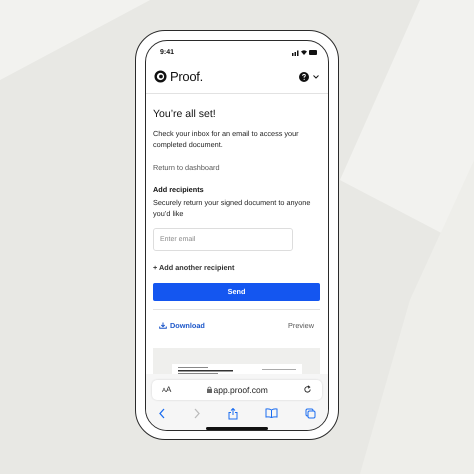  I want to click on confirmation-title: You’re all set!, so click(185, 114).